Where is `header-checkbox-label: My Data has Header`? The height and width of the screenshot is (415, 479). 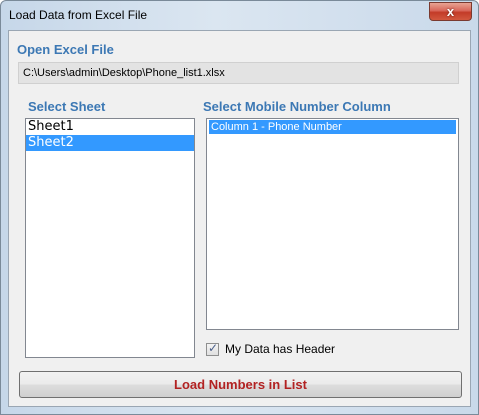 header-checkbox-label: My Data has Header is located at coordinates (280, 349).